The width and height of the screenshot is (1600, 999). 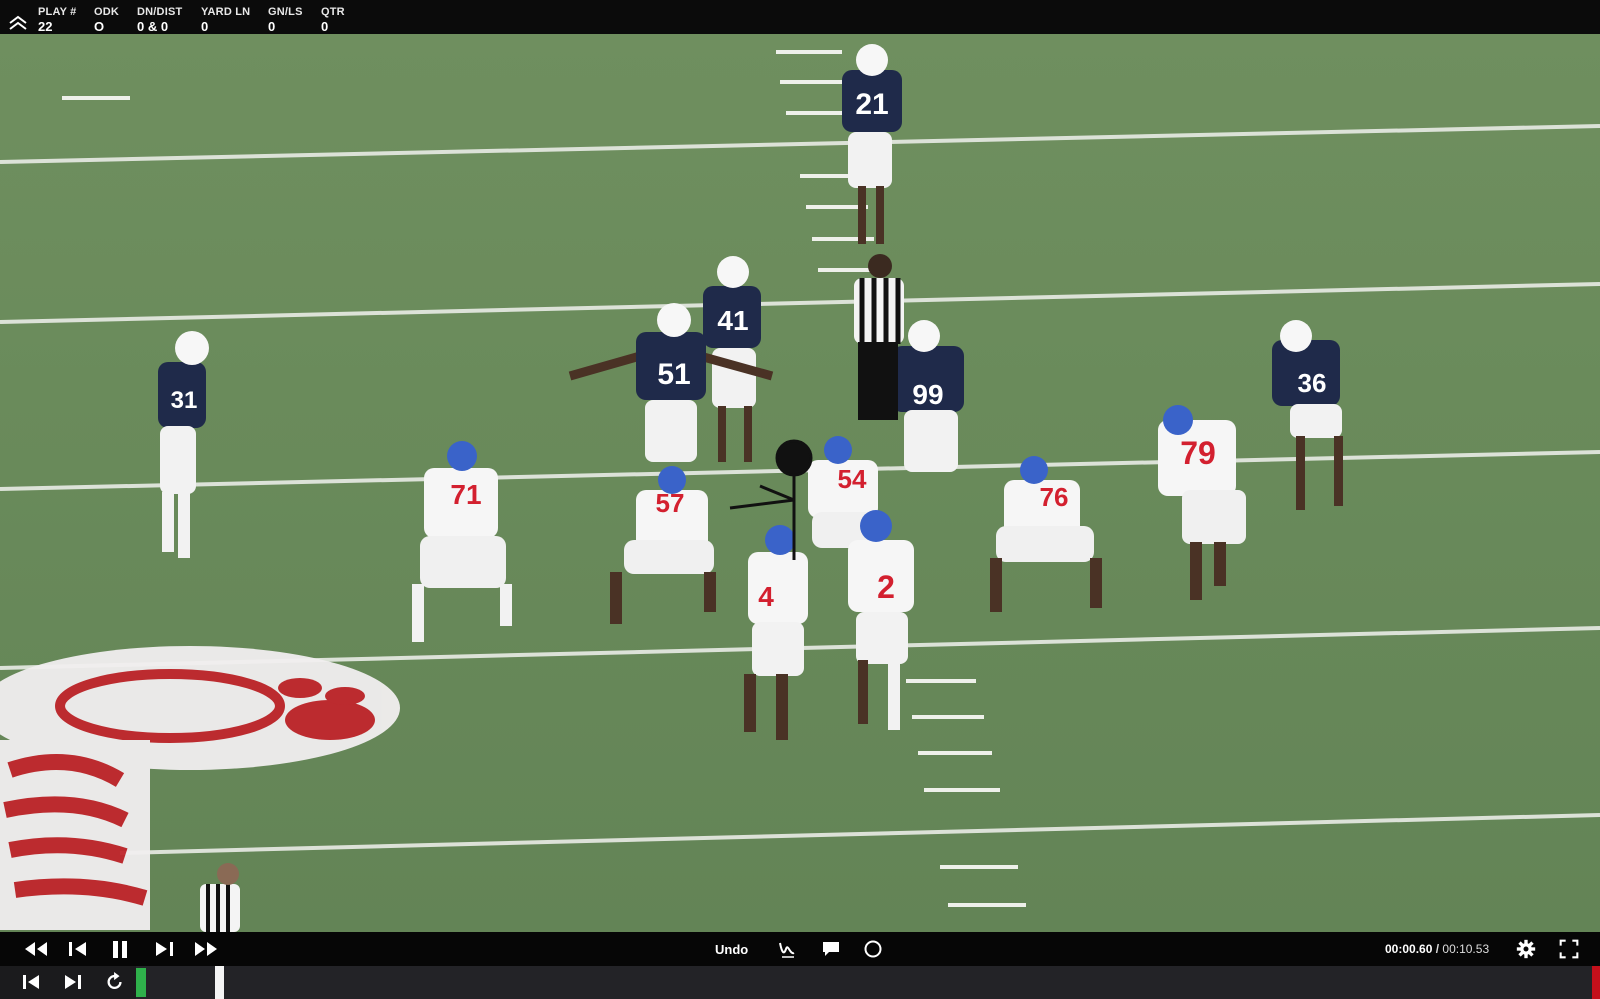 I want to click on pause-icon, so click(x=120, y=949).